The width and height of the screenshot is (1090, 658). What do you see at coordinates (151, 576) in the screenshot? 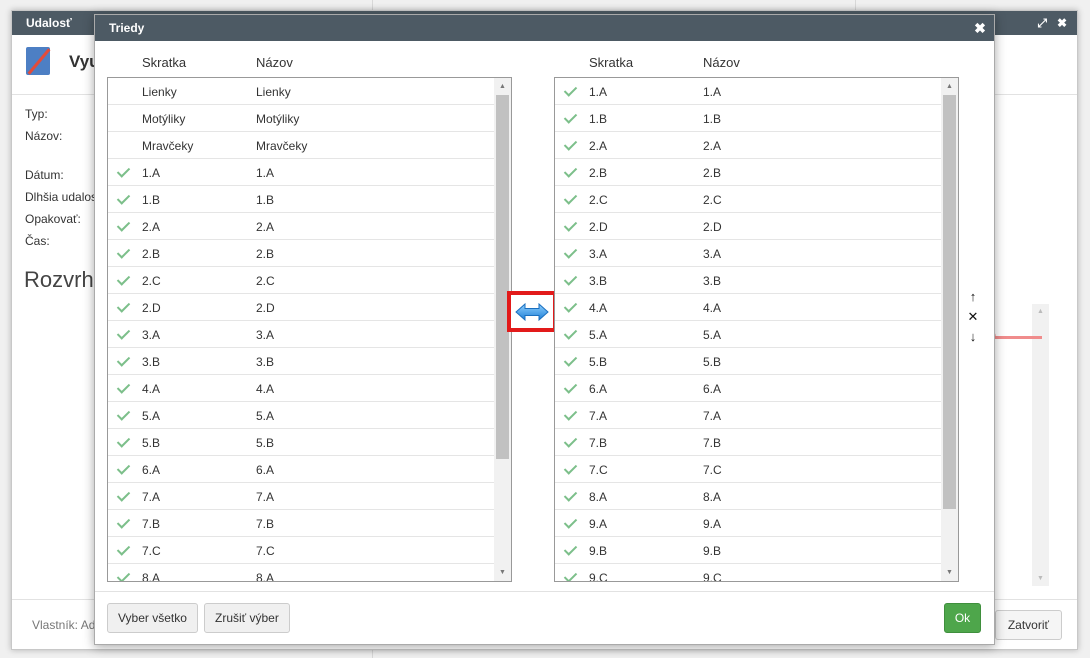
I see `row-abbr: 8.A` at bounding box center [151, 576].